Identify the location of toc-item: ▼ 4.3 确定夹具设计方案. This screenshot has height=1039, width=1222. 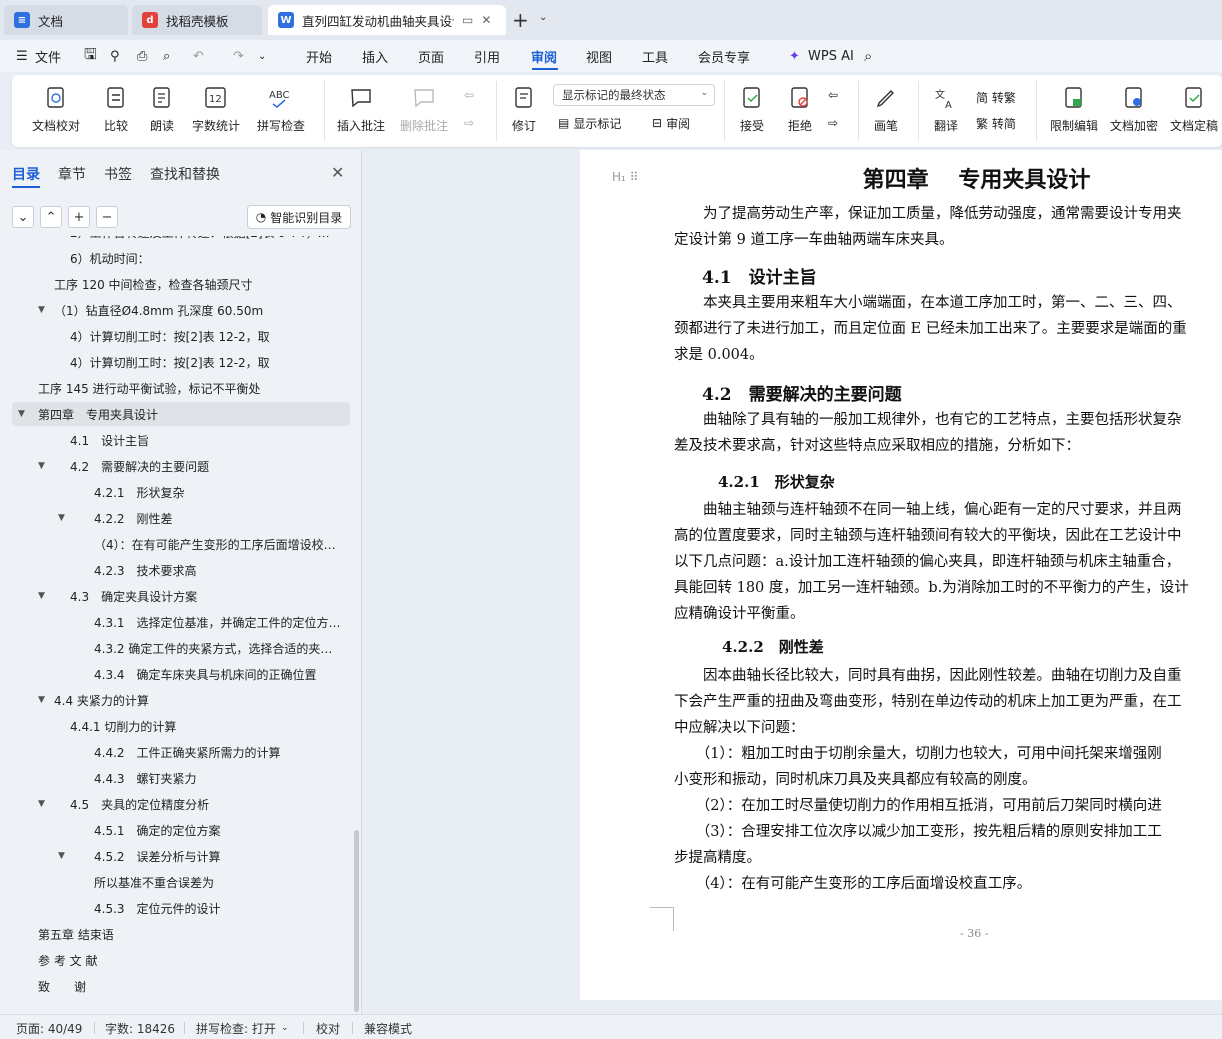
(181, 596).